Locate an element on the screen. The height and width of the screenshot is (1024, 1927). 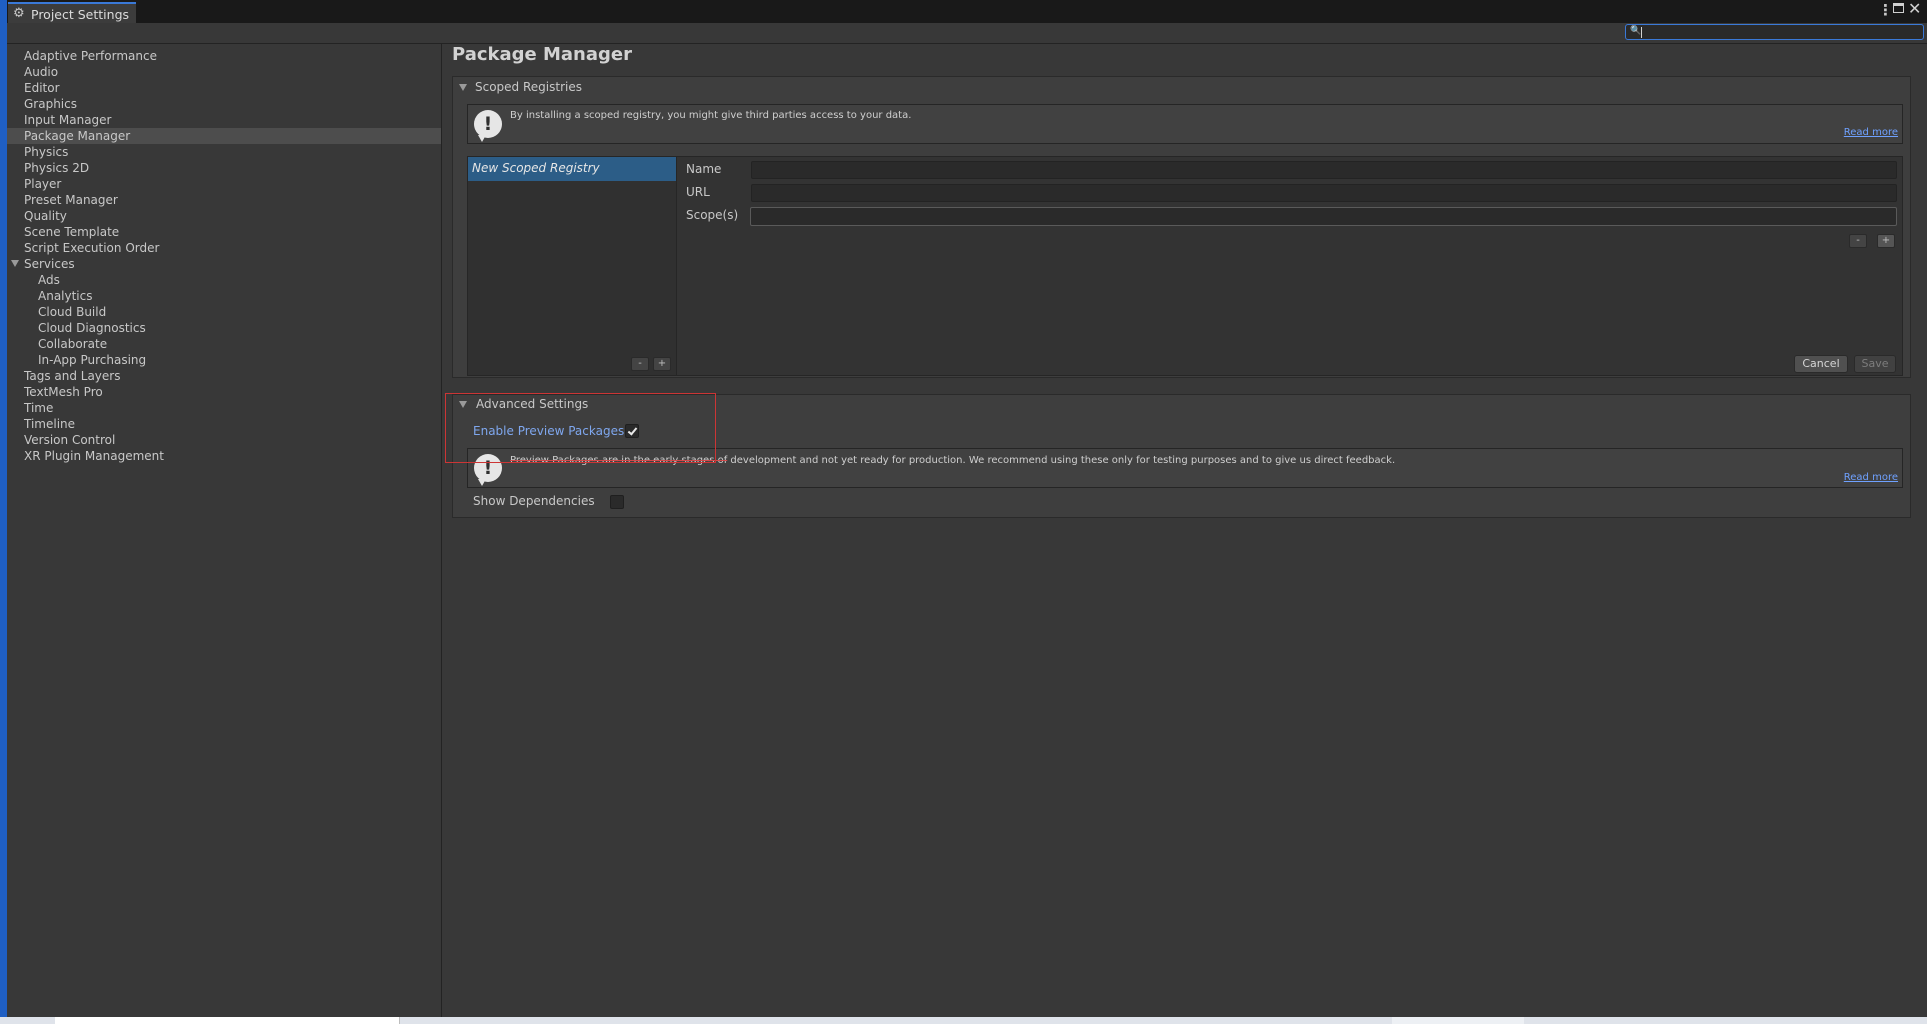
sidebar-item-label: Physics is located at coordinates (46, 152).